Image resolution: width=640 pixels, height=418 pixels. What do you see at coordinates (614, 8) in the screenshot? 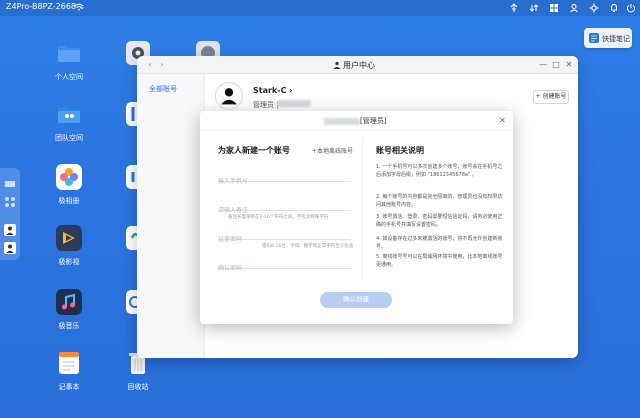
I see `bell-icon` at bounding box center [614, 8].